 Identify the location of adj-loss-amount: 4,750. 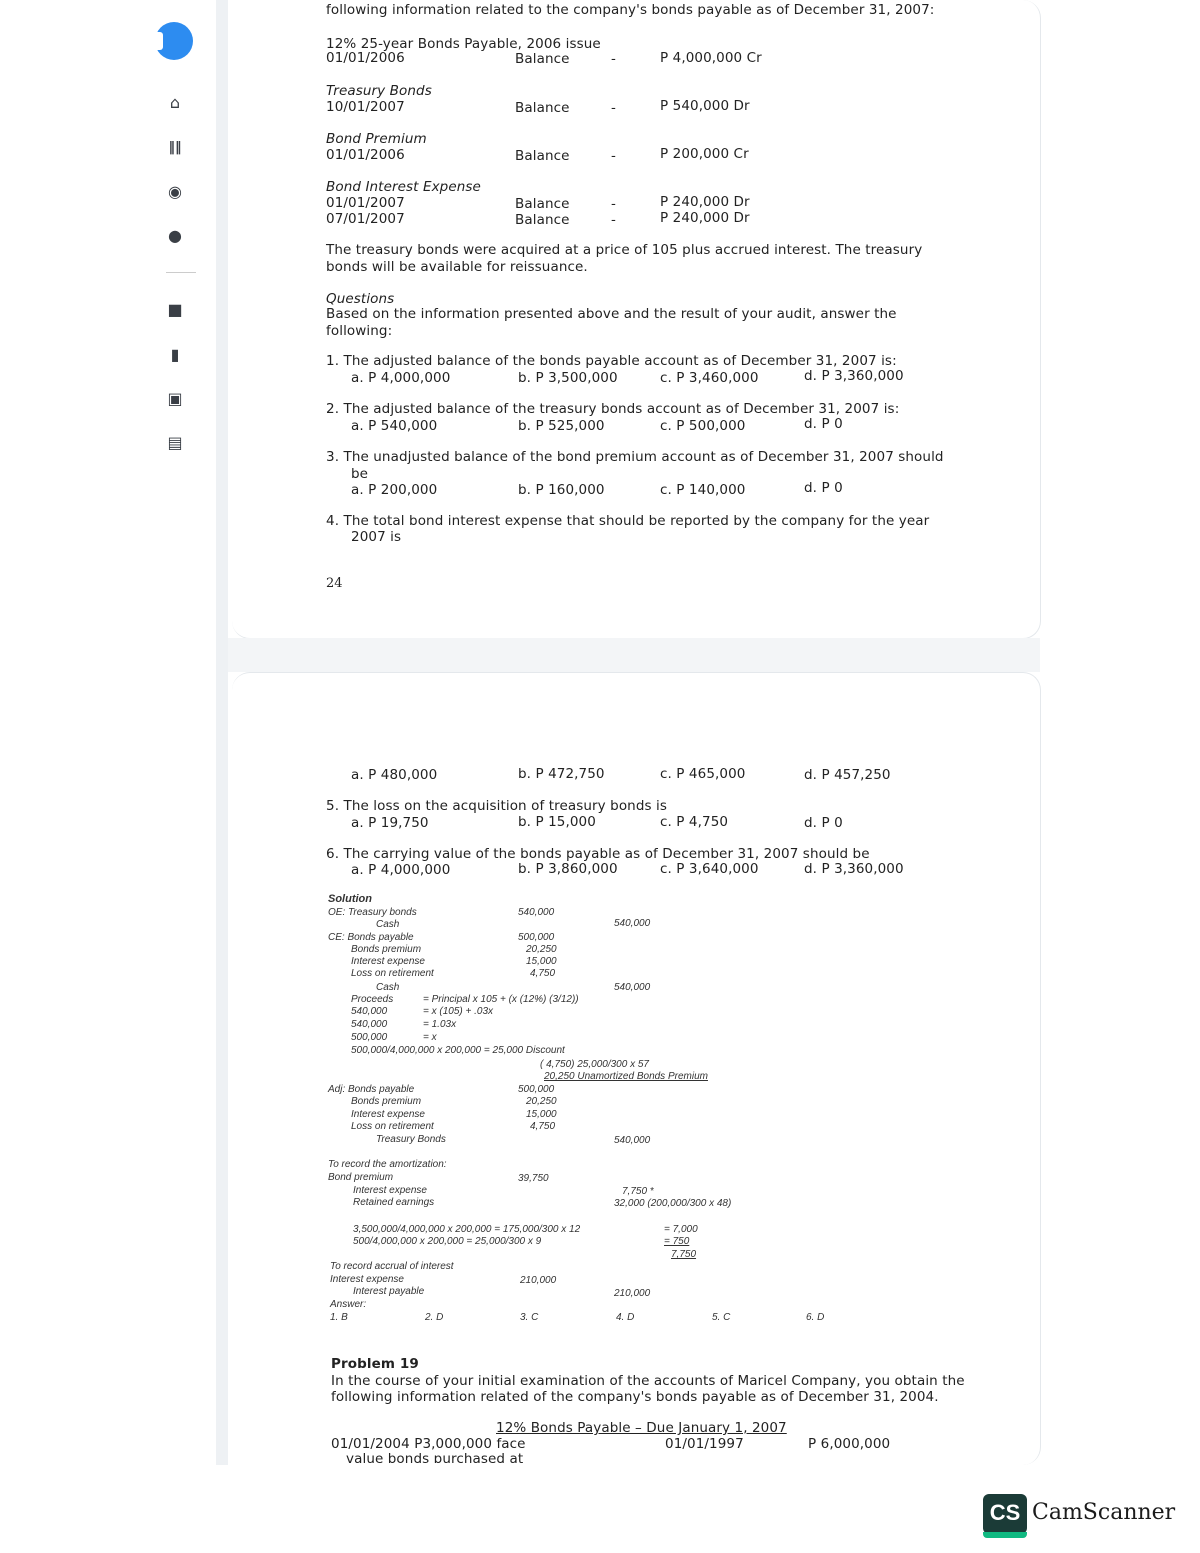
(543, 1126).